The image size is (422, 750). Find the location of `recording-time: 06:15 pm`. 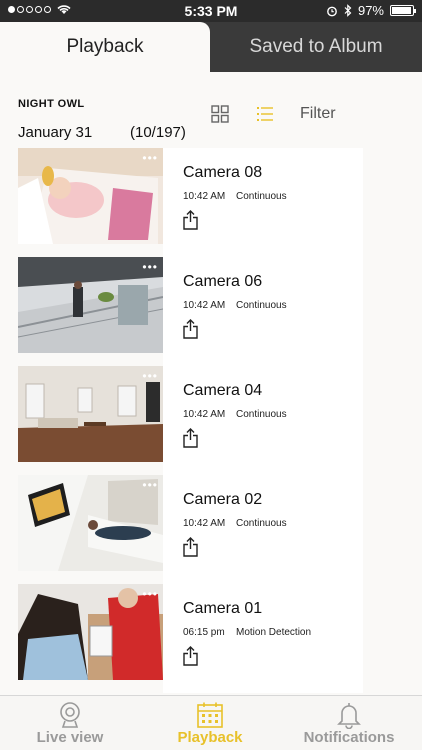

recording-time: 06:15 pm is located at coordinates (204, 632).